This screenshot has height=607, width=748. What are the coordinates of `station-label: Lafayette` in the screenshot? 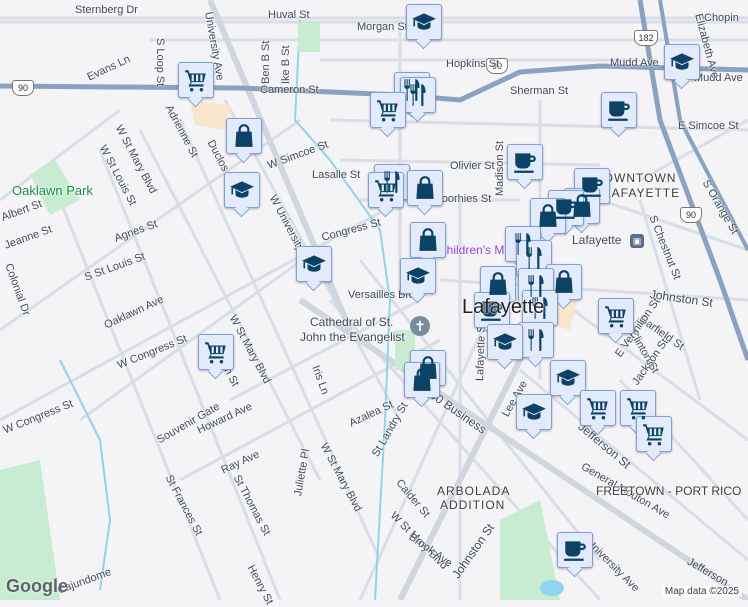 It's located at (596, 240).